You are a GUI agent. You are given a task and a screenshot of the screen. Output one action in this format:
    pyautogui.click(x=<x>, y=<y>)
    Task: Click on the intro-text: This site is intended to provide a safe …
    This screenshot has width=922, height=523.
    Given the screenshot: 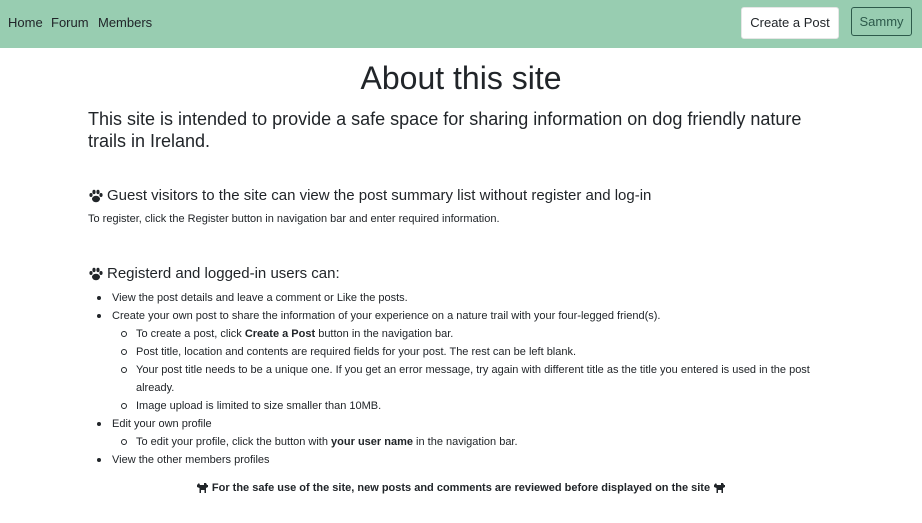 What is the action you would take?
    pyautogui.click(x=445, y=130)
    